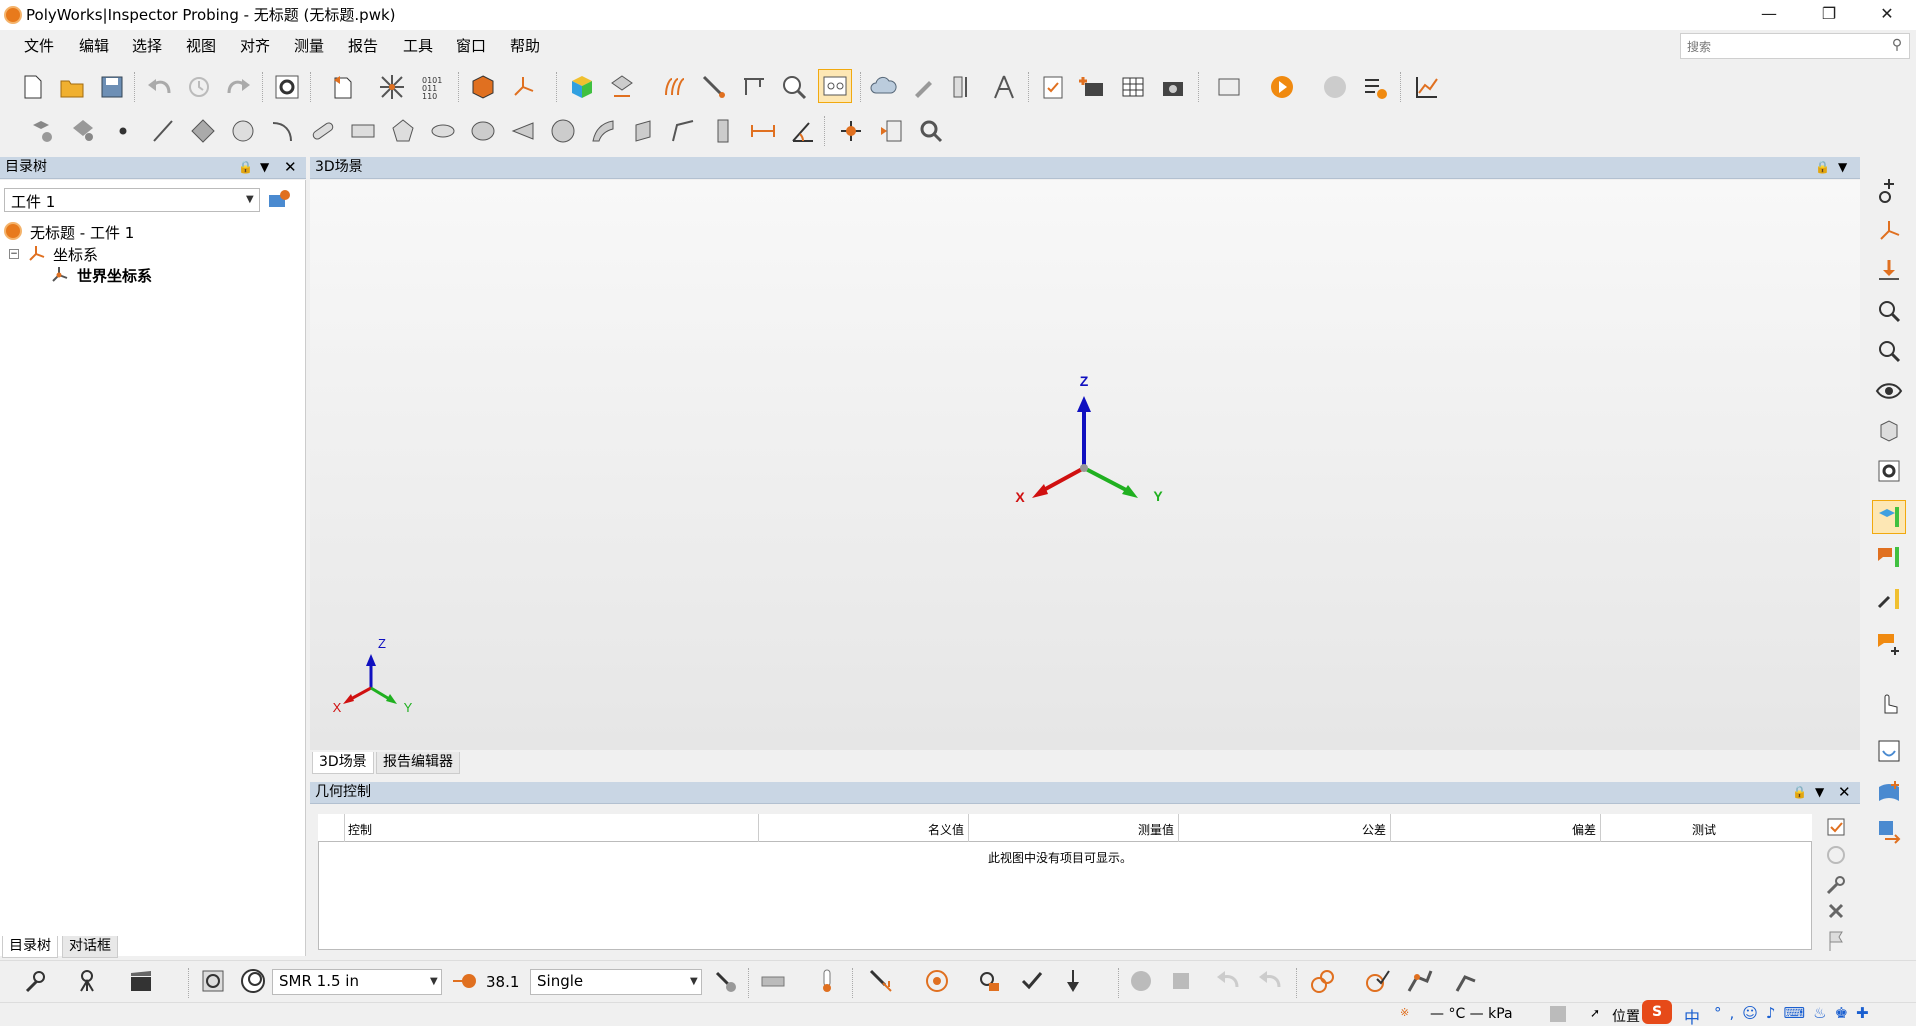  What do you see at coordinates (1804, 1014) in the screenshot?
I see `ime-tray-icons: °,☺♪⌨♨♚✚` at bounding box center [1804, 1014].